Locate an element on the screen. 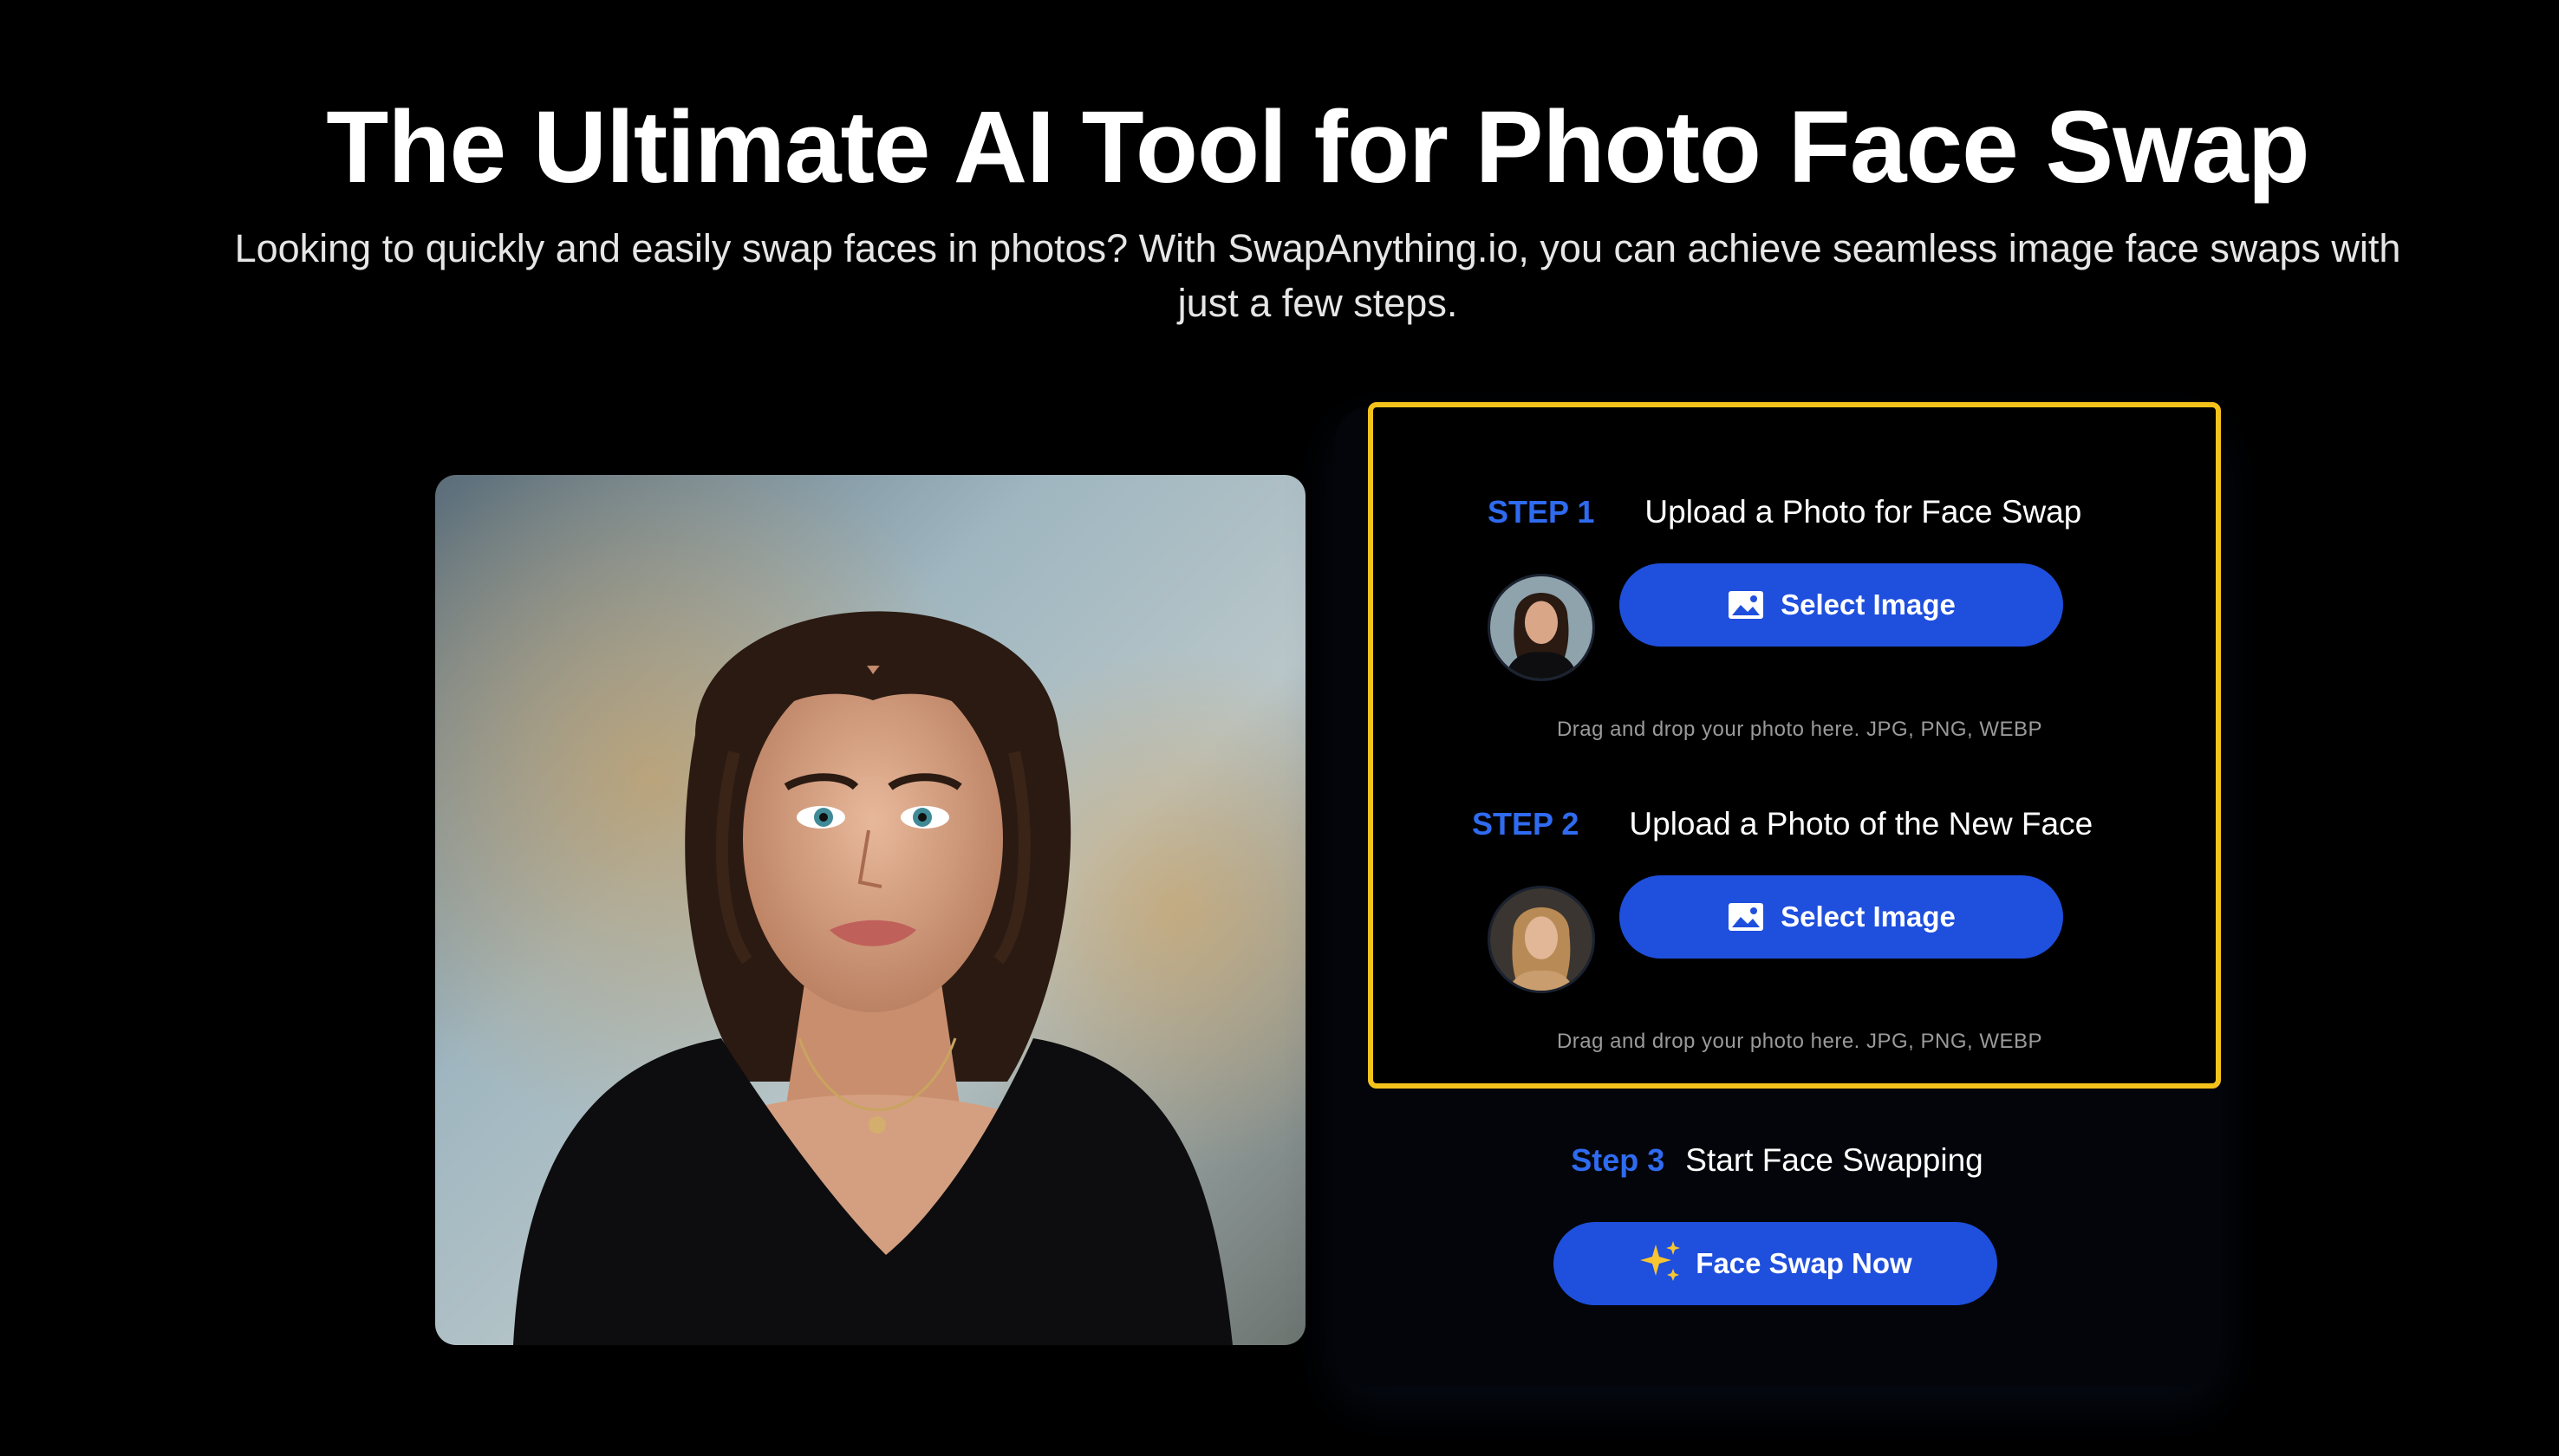 The image size is (2559, 1456). step3-header: Step 3 Start Face Swapping is located at coordinates (1777, 1160).